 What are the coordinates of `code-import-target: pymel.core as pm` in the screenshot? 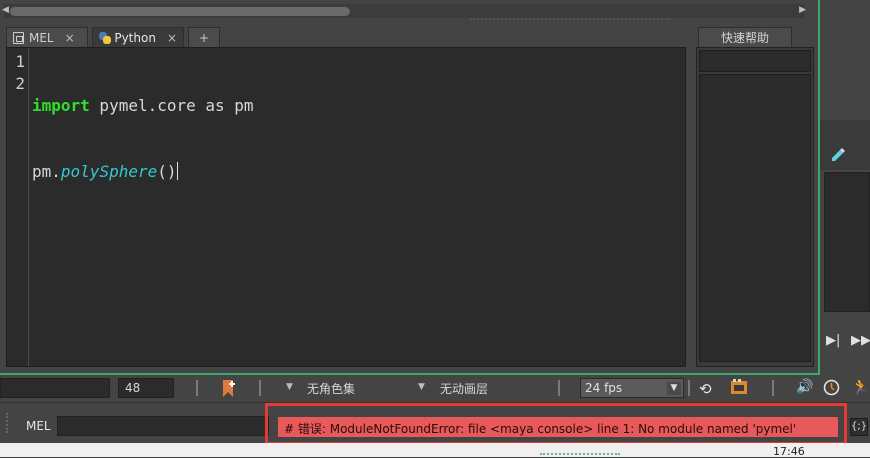 It's located at (171, 105).